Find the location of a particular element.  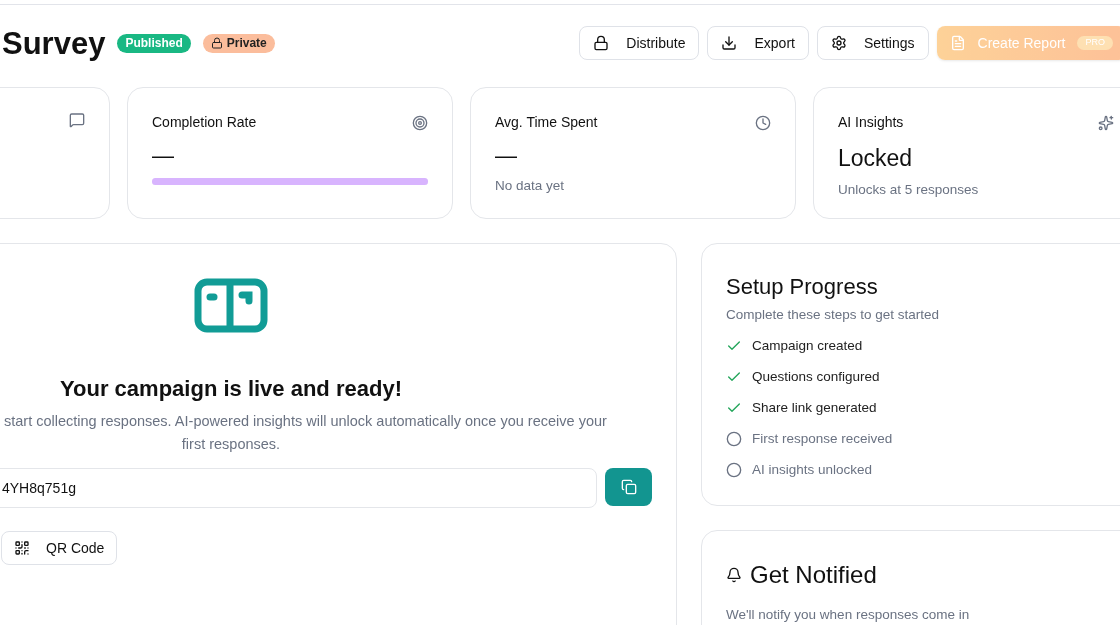

toolbar-button: Export is located at coordinates (758, 43).